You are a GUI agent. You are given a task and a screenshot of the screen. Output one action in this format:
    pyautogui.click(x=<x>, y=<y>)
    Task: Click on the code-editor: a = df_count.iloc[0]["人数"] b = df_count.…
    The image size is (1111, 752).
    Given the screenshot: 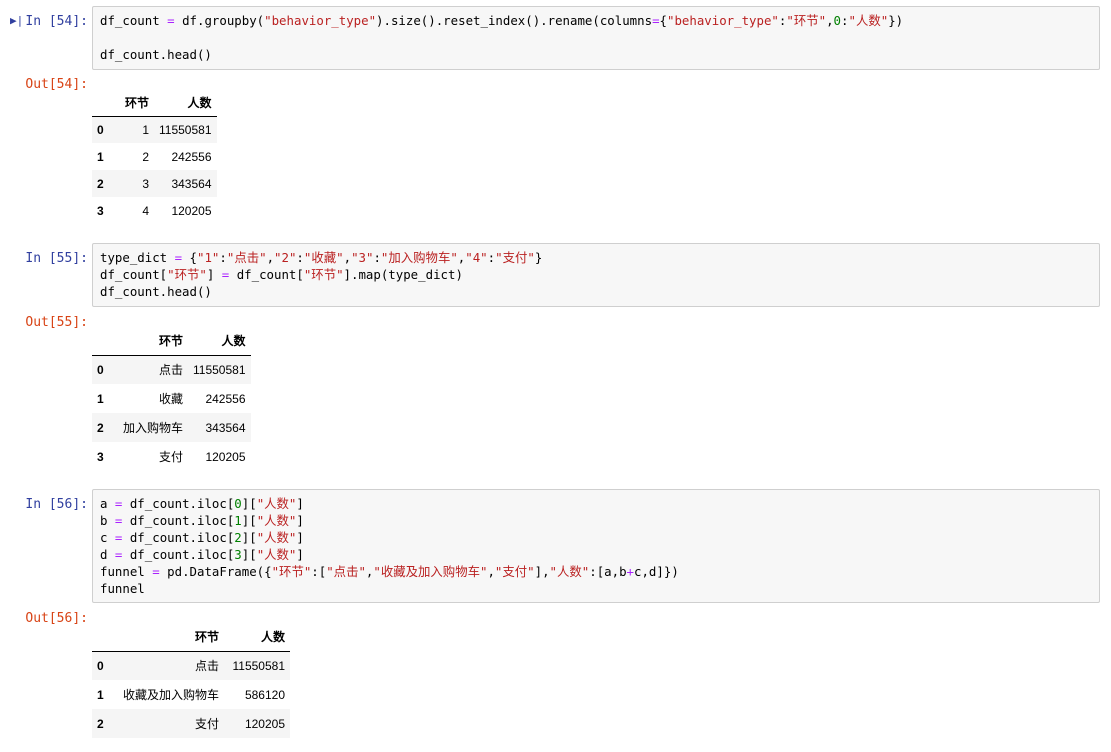 What is the action you would take?
    pyautogui.click(x=596, y=546)
    